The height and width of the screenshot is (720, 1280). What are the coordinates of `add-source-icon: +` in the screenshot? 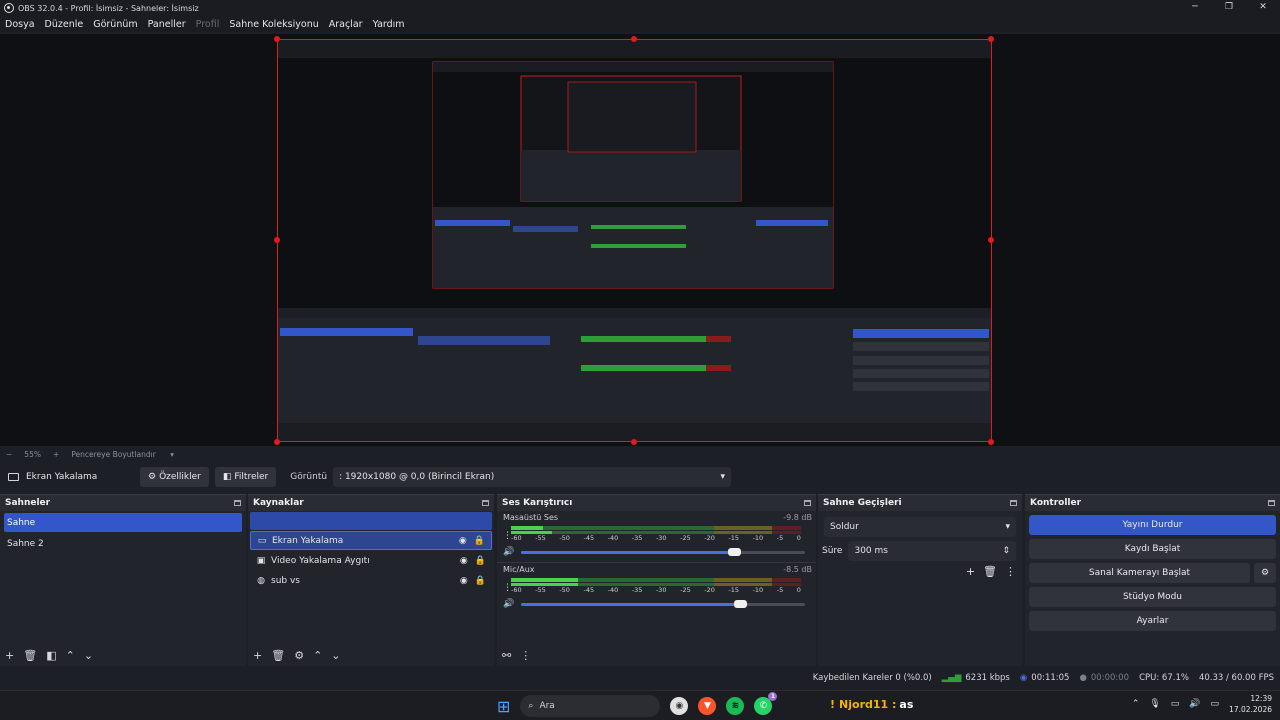 It's located at (257, 655).